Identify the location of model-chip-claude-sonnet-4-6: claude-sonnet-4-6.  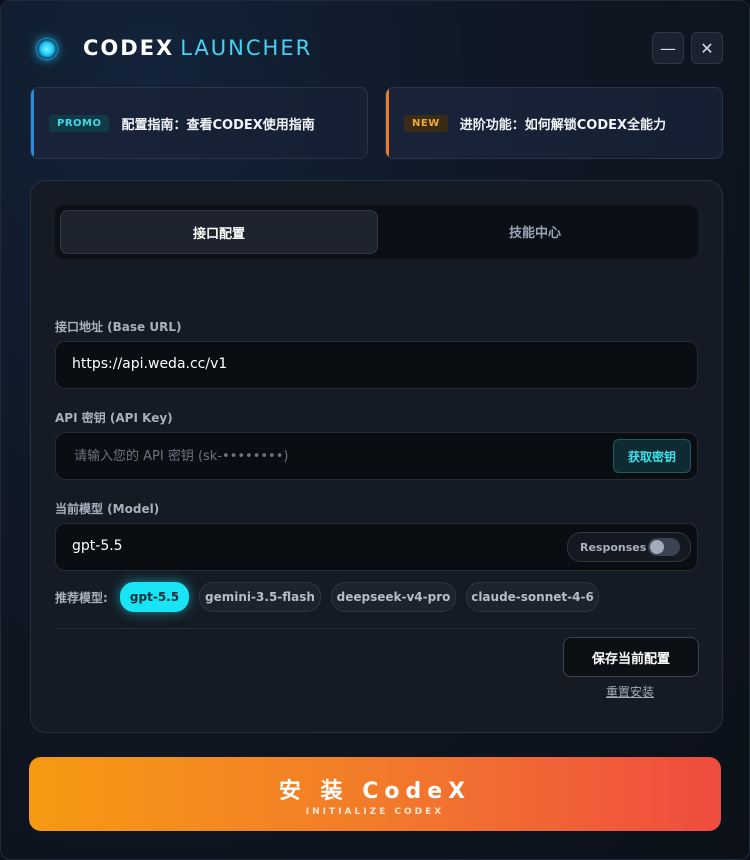
(532, 597).